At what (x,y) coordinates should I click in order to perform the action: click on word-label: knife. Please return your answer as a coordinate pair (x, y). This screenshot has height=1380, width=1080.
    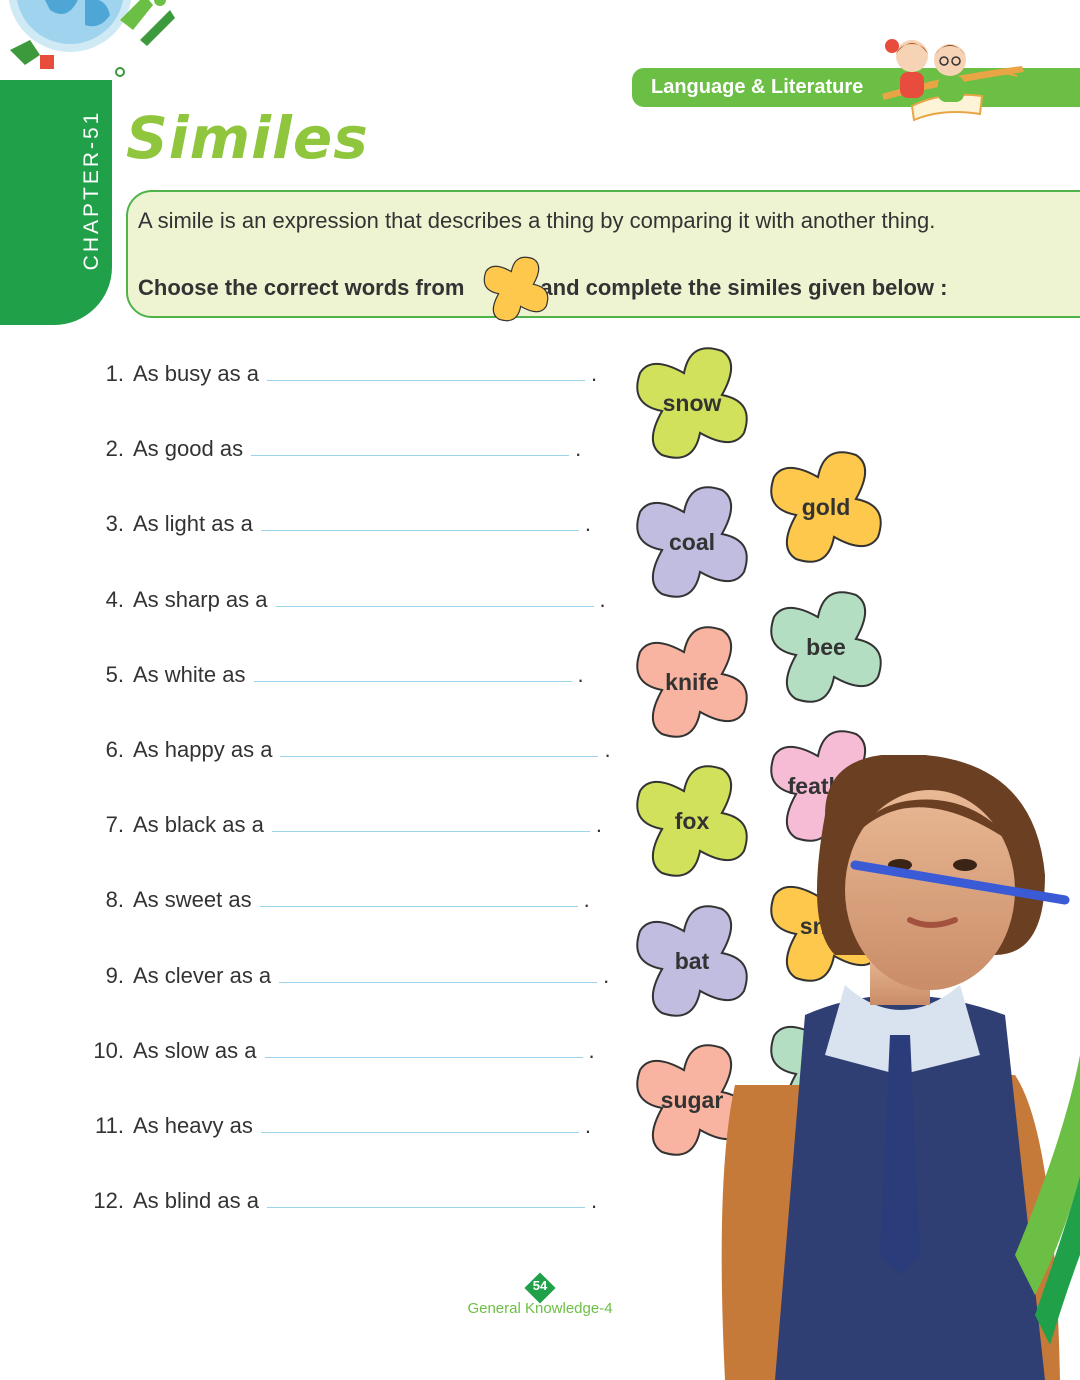
    Looking at the image, I should click on (692, 681).